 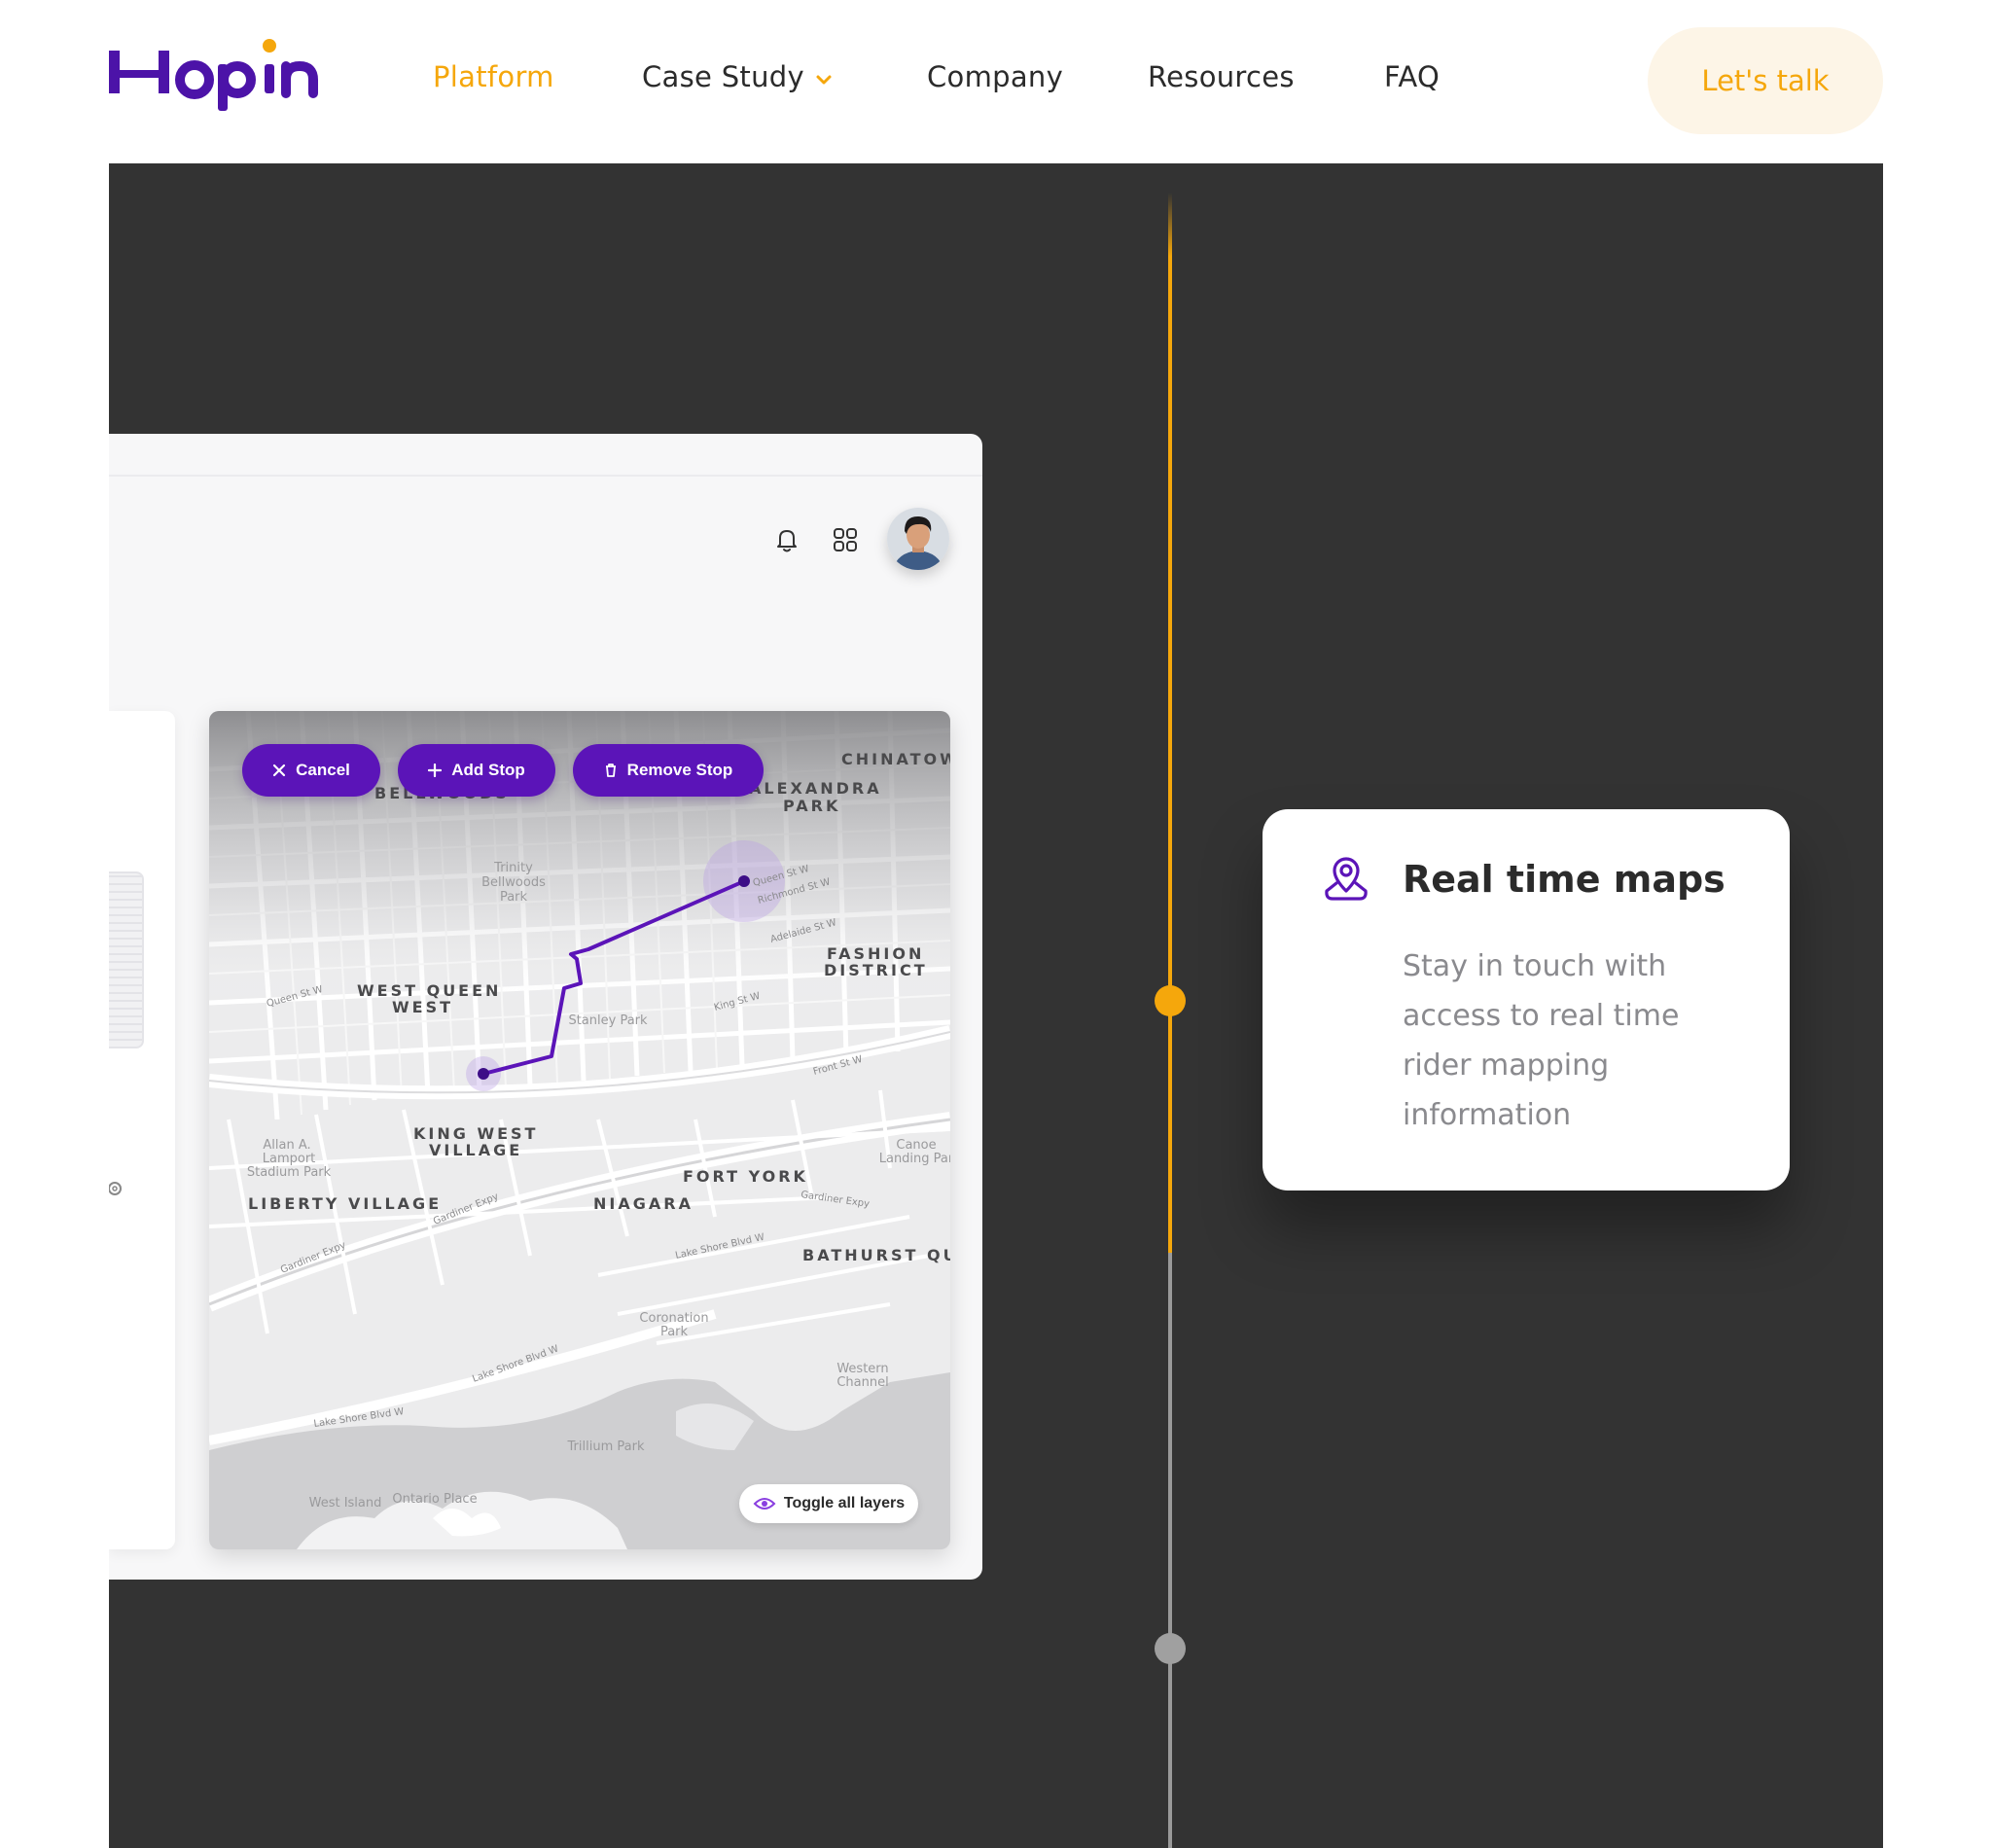 What do you see at coordinates (674, 1332) in the screenshot?
I see `map-label-coronation-2: Park` at bounding box center [674, 1332].